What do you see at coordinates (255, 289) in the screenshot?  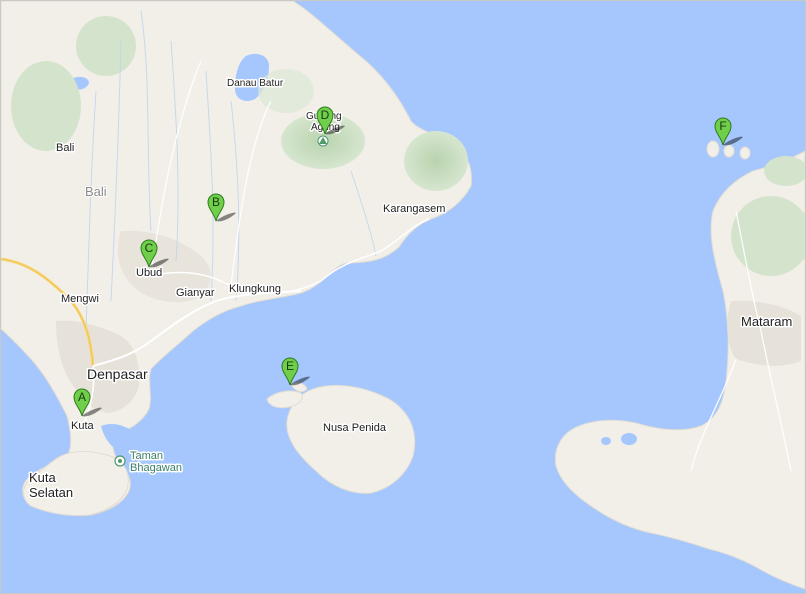 I see `label-klungkung: Klungkung` at bounding box center [255, 289].